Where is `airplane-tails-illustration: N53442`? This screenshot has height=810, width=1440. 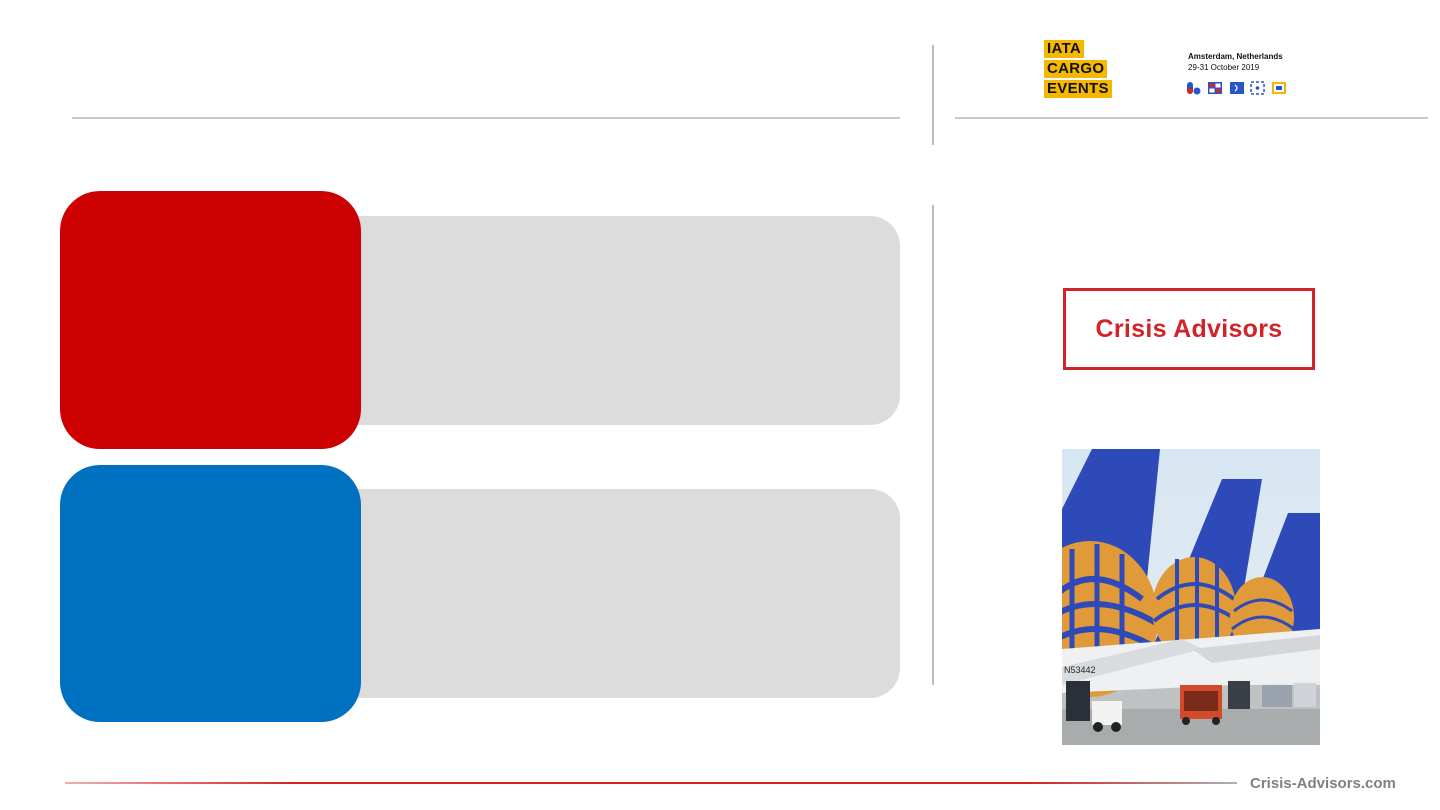
airplane-tails-illustration: N53442 is located at coordinates (1191, 597).